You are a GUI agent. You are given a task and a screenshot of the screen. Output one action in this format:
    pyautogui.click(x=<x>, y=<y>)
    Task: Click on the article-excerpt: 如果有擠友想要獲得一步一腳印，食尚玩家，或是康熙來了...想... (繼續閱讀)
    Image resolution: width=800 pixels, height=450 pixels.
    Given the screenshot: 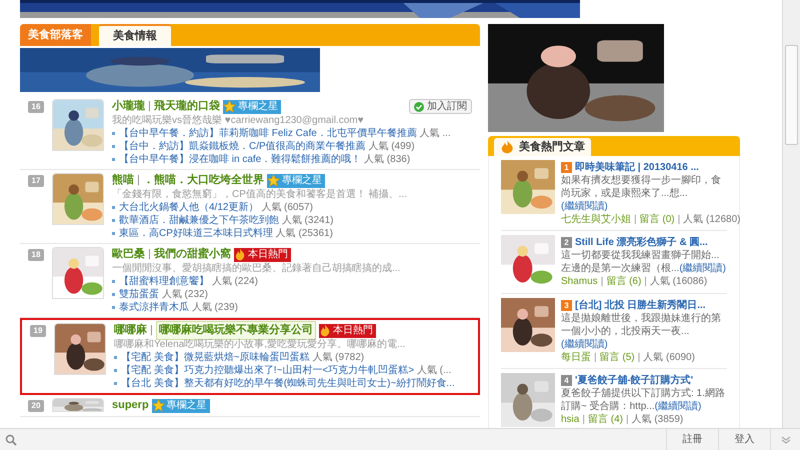 What is the action you would take?
    pyautogui.click(x=641, y=193)
    